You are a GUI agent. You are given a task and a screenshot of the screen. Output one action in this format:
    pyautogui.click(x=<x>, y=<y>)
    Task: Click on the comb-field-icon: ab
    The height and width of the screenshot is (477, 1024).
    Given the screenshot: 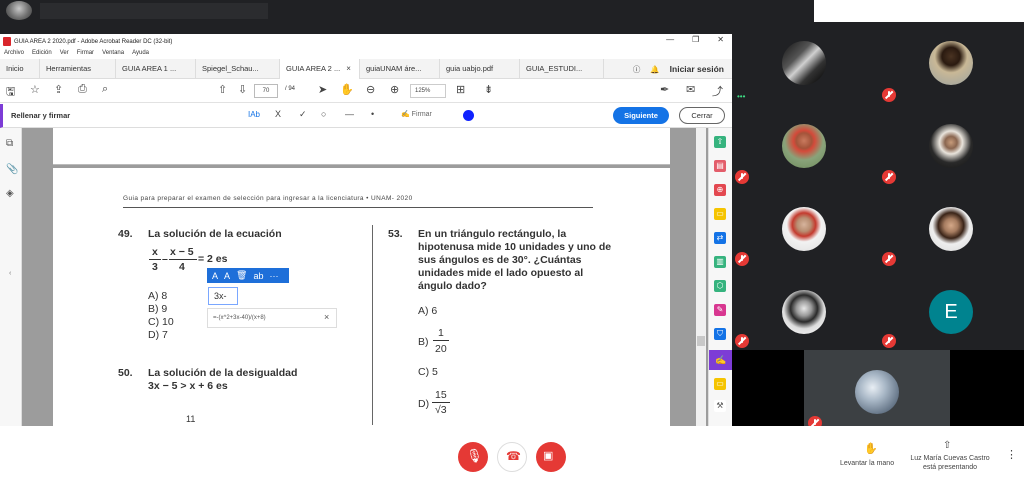 What is the action you would take?
    pyautogui.click(x=258, y=276)
    